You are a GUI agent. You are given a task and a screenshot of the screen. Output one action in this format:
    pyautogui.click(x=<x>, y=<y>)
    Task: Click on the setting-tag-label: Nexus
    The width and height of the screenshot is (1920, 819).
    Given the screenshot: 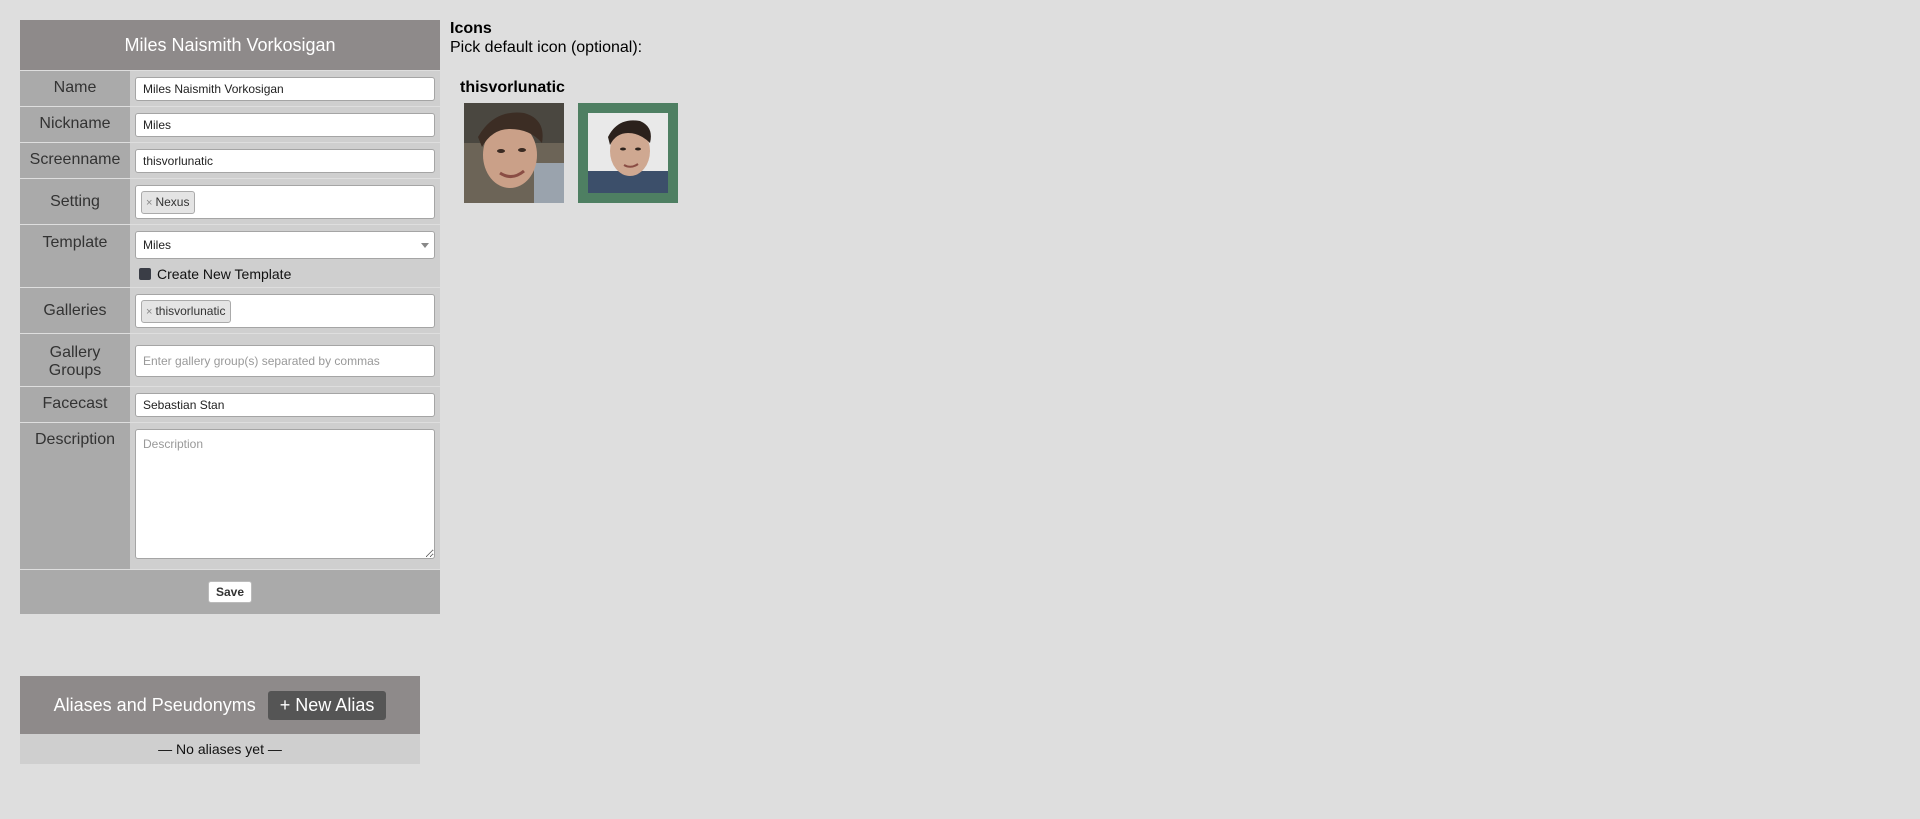 What is the action you would take?
    pyautogui.click(x=172, y=202)
    